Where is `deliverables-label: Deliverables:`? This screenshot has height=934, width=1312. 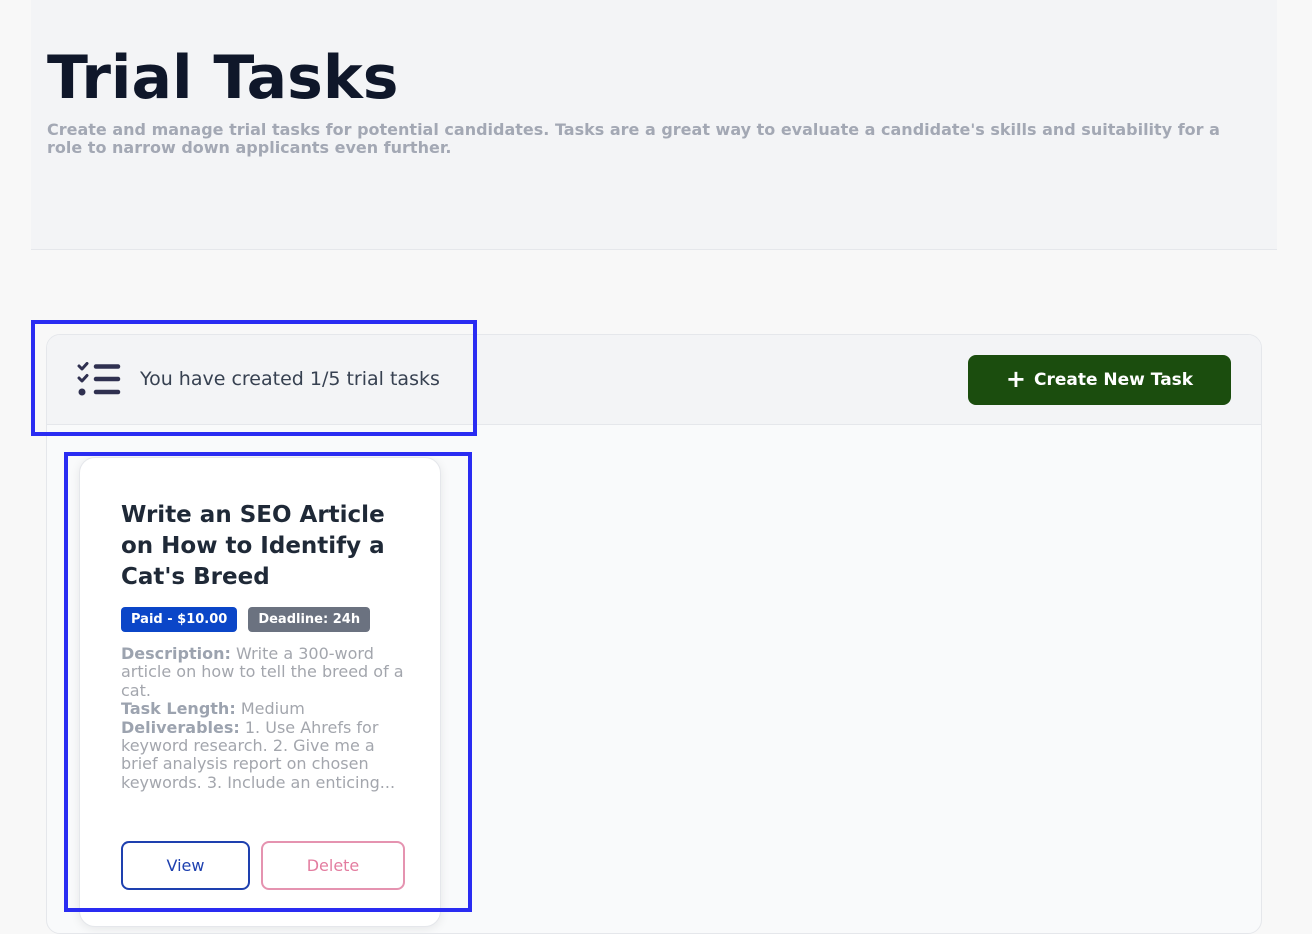
deliverables-label: Deliverables: is located at coordinates (180, 727).